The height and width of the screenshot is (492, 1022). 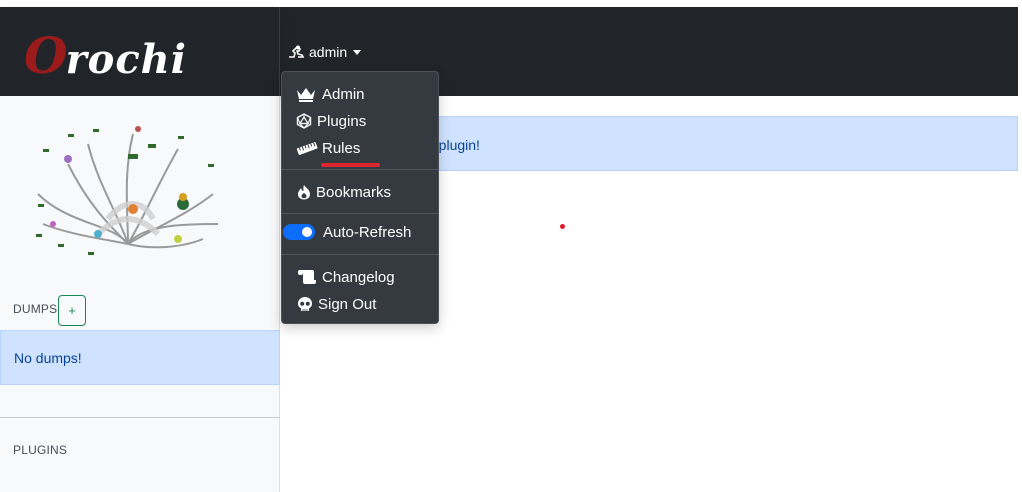 I want to click on menu-item-label: Sign Out, so click(x=347, y=304).